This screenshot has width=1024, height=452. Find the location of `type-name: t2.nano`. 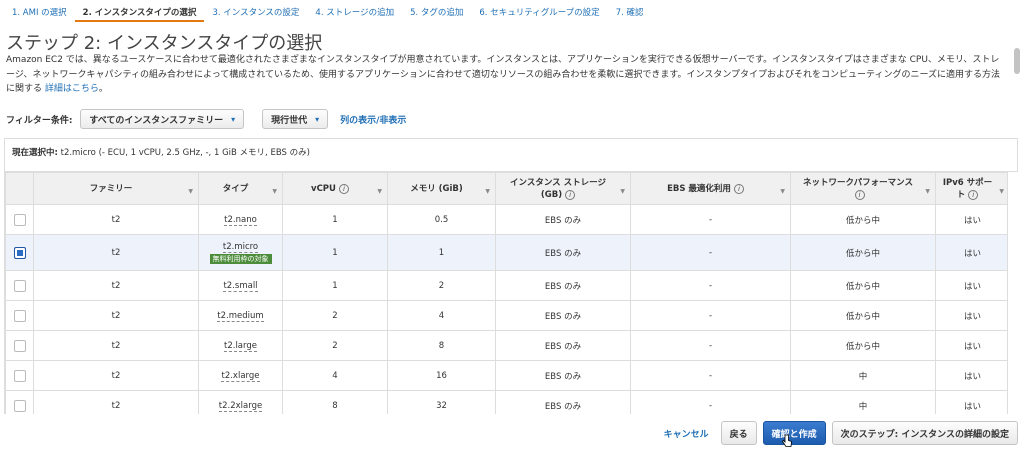

type-name: t2.nano is located at coordinates (240, 220).